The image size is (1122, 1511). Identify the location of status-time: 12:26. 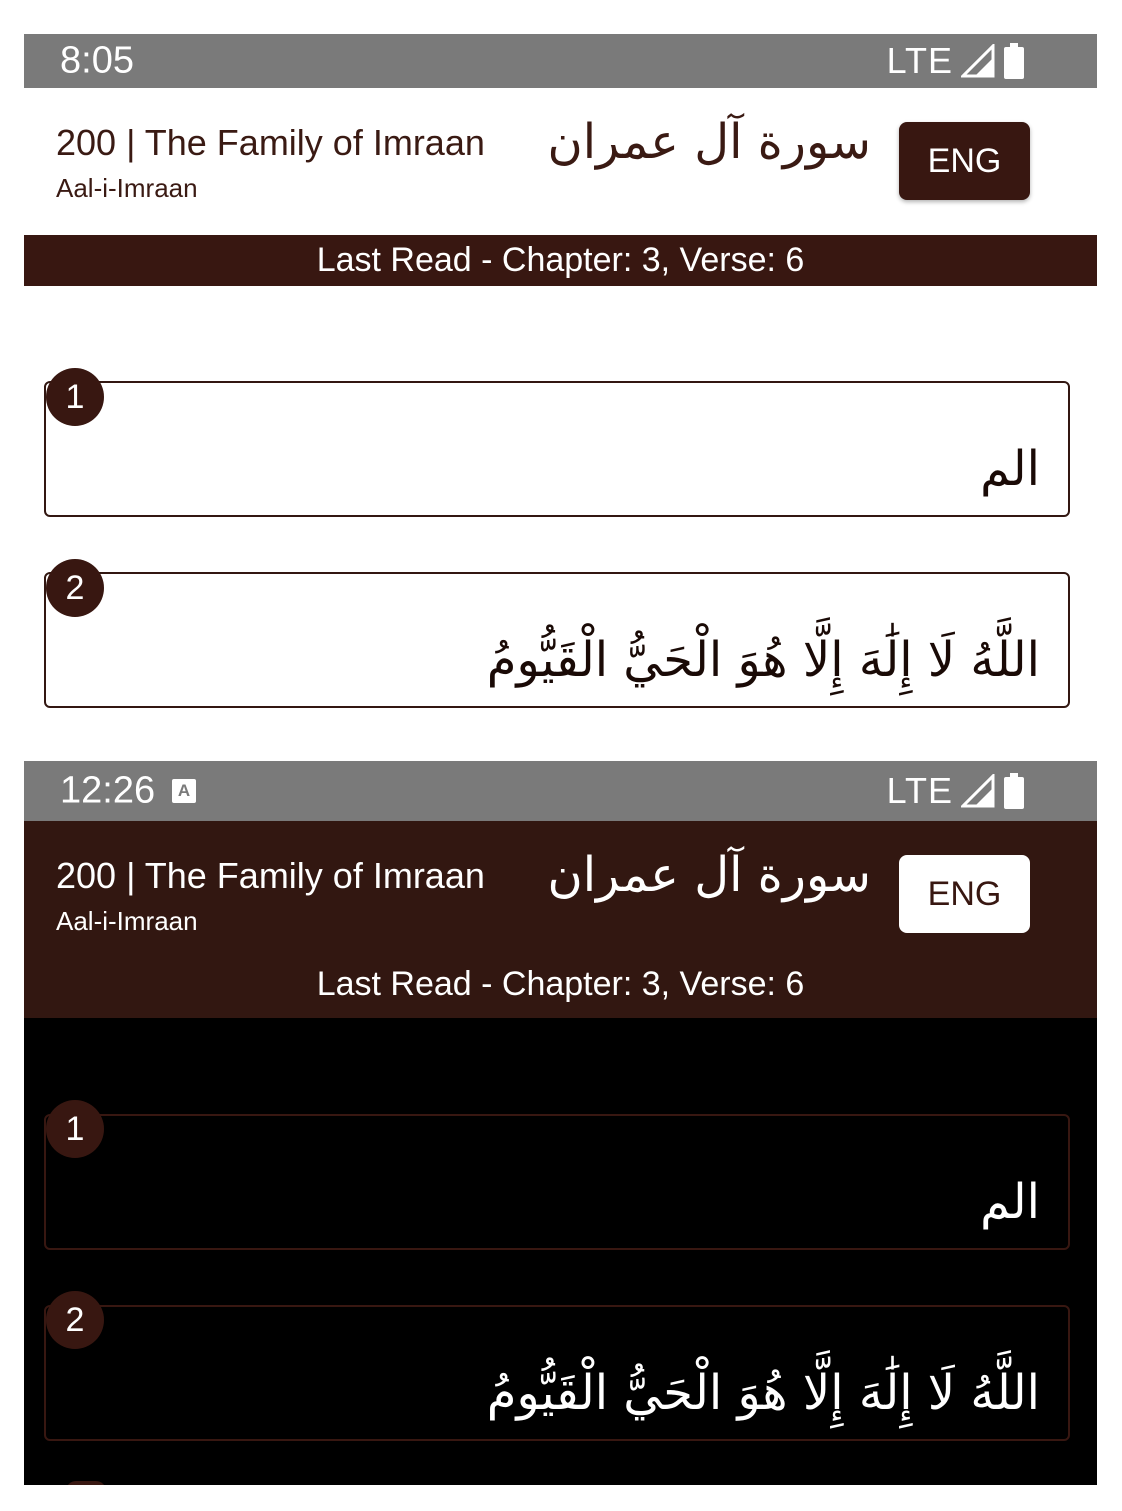
(108, 790).